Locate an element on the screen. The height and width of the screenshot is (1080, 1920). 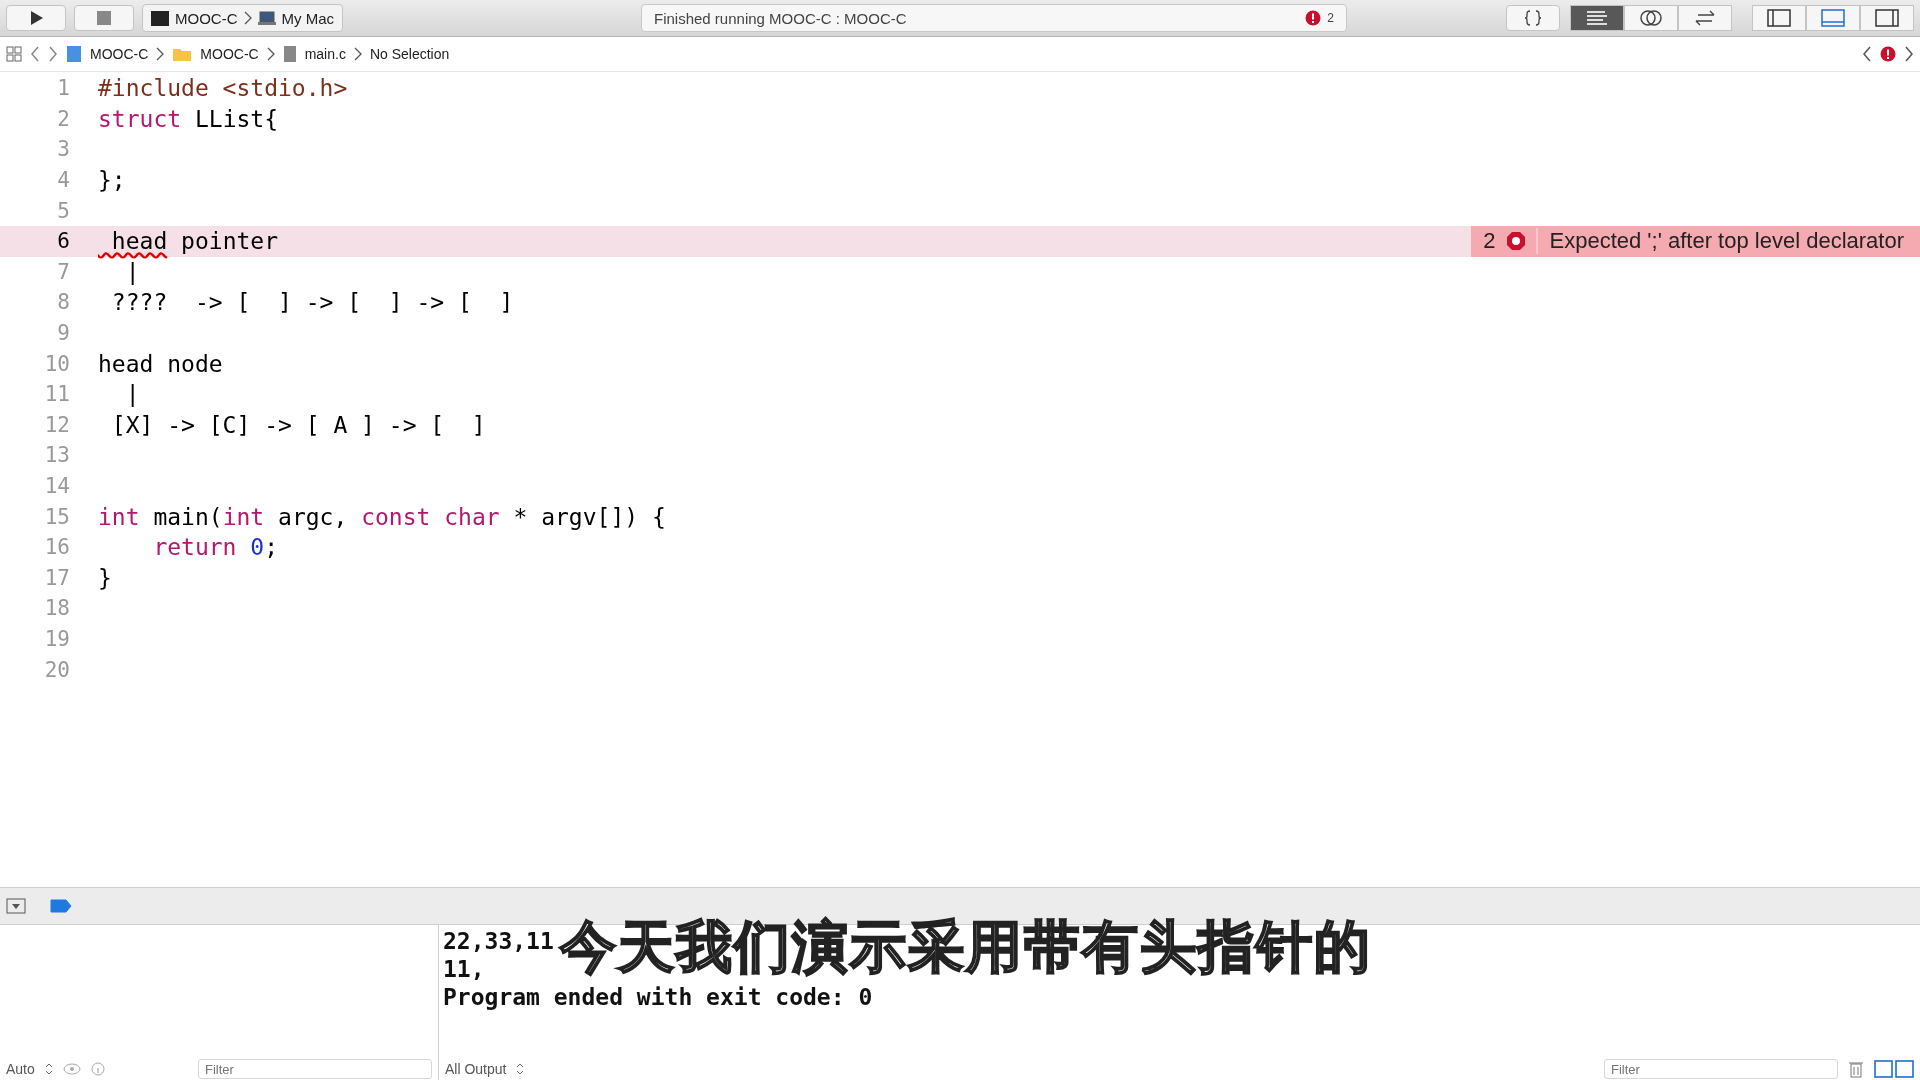
line-number: 5 is located at coordinates (63, 210).